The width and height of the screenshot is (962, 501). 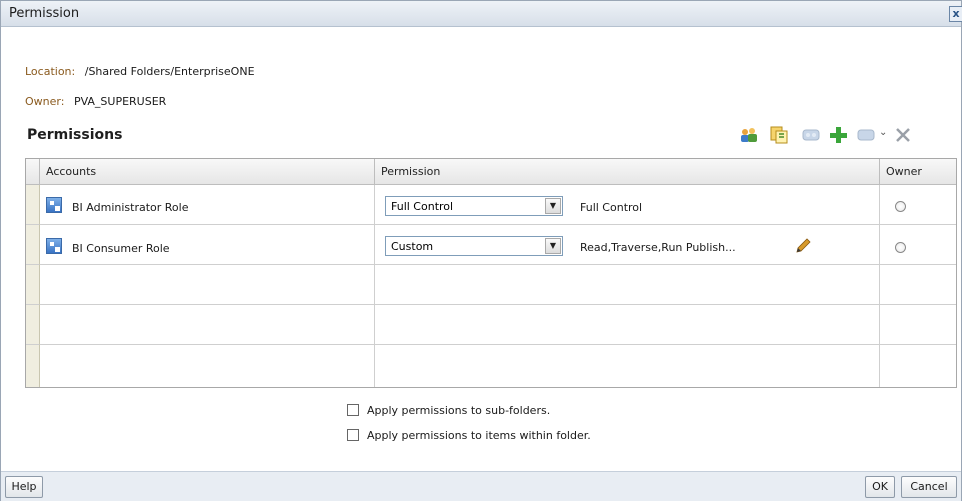 I want to click on more-actions-icon, so click(x=867, y=135).